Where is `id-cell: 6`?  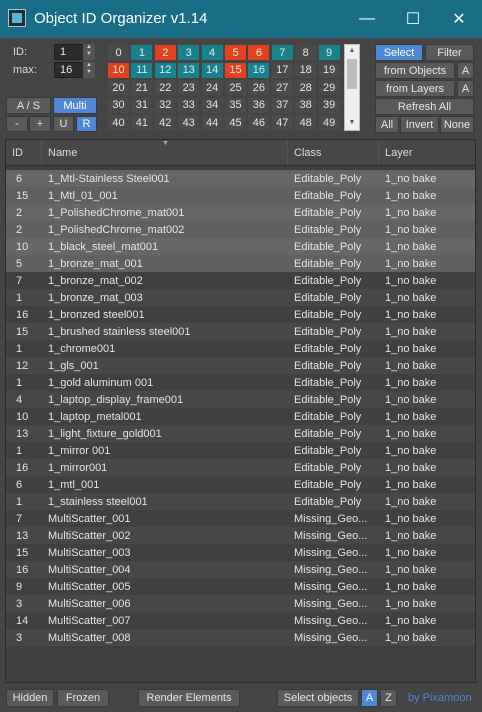 id-cell: 6 is located at coordinates (259, 52).